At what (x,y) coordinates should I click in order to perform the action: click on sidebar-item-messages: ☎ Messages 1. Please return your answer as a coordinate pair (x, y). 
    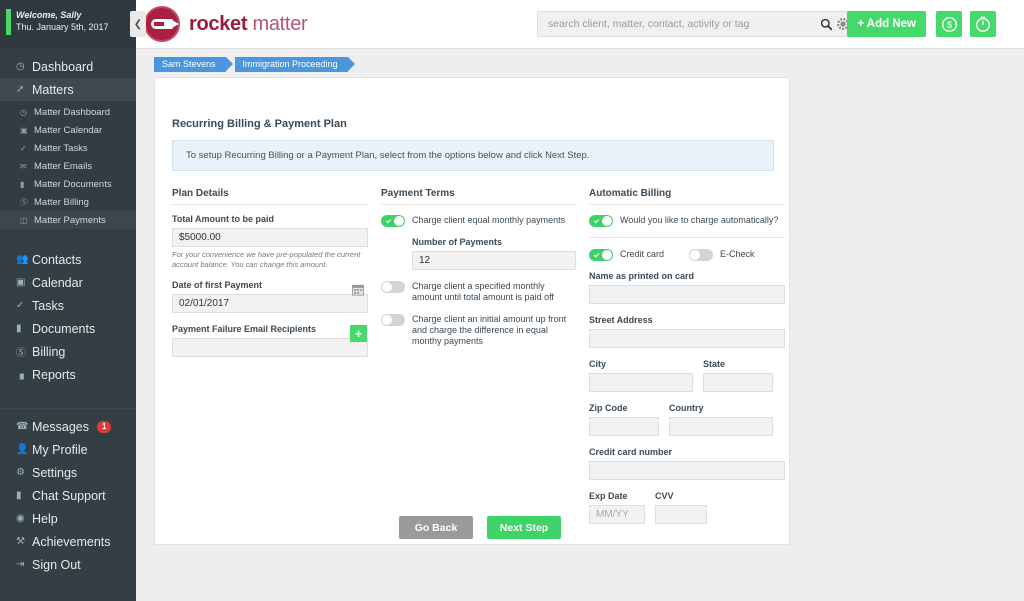
    Looking at the image, I should click on (68, 426).